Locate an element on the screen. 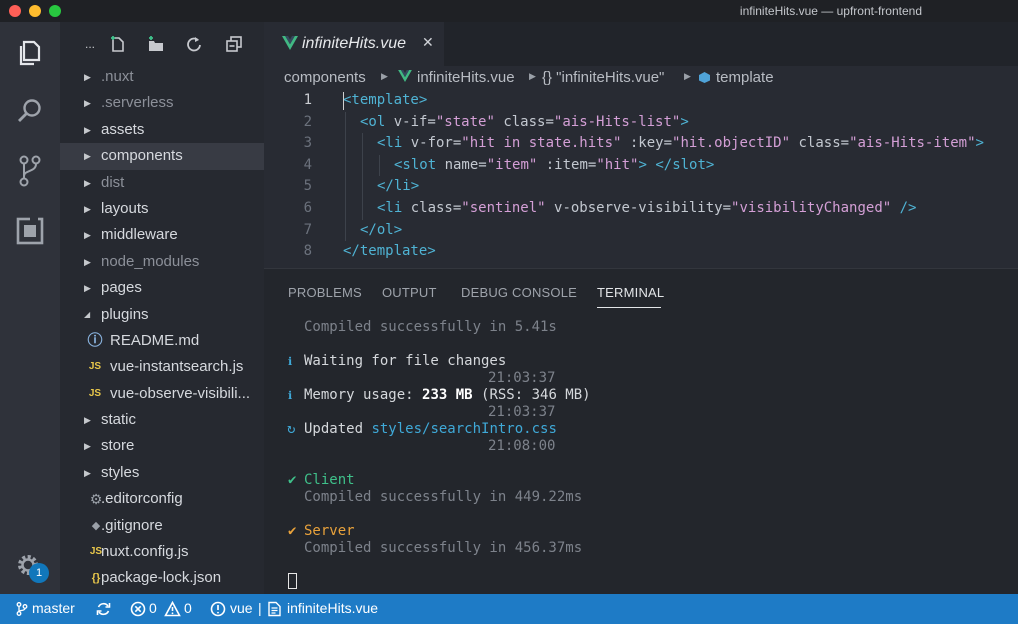 This screenshot has width=1018, height=624. close-tab-button: ✕ is located at coordinates (428, 42).